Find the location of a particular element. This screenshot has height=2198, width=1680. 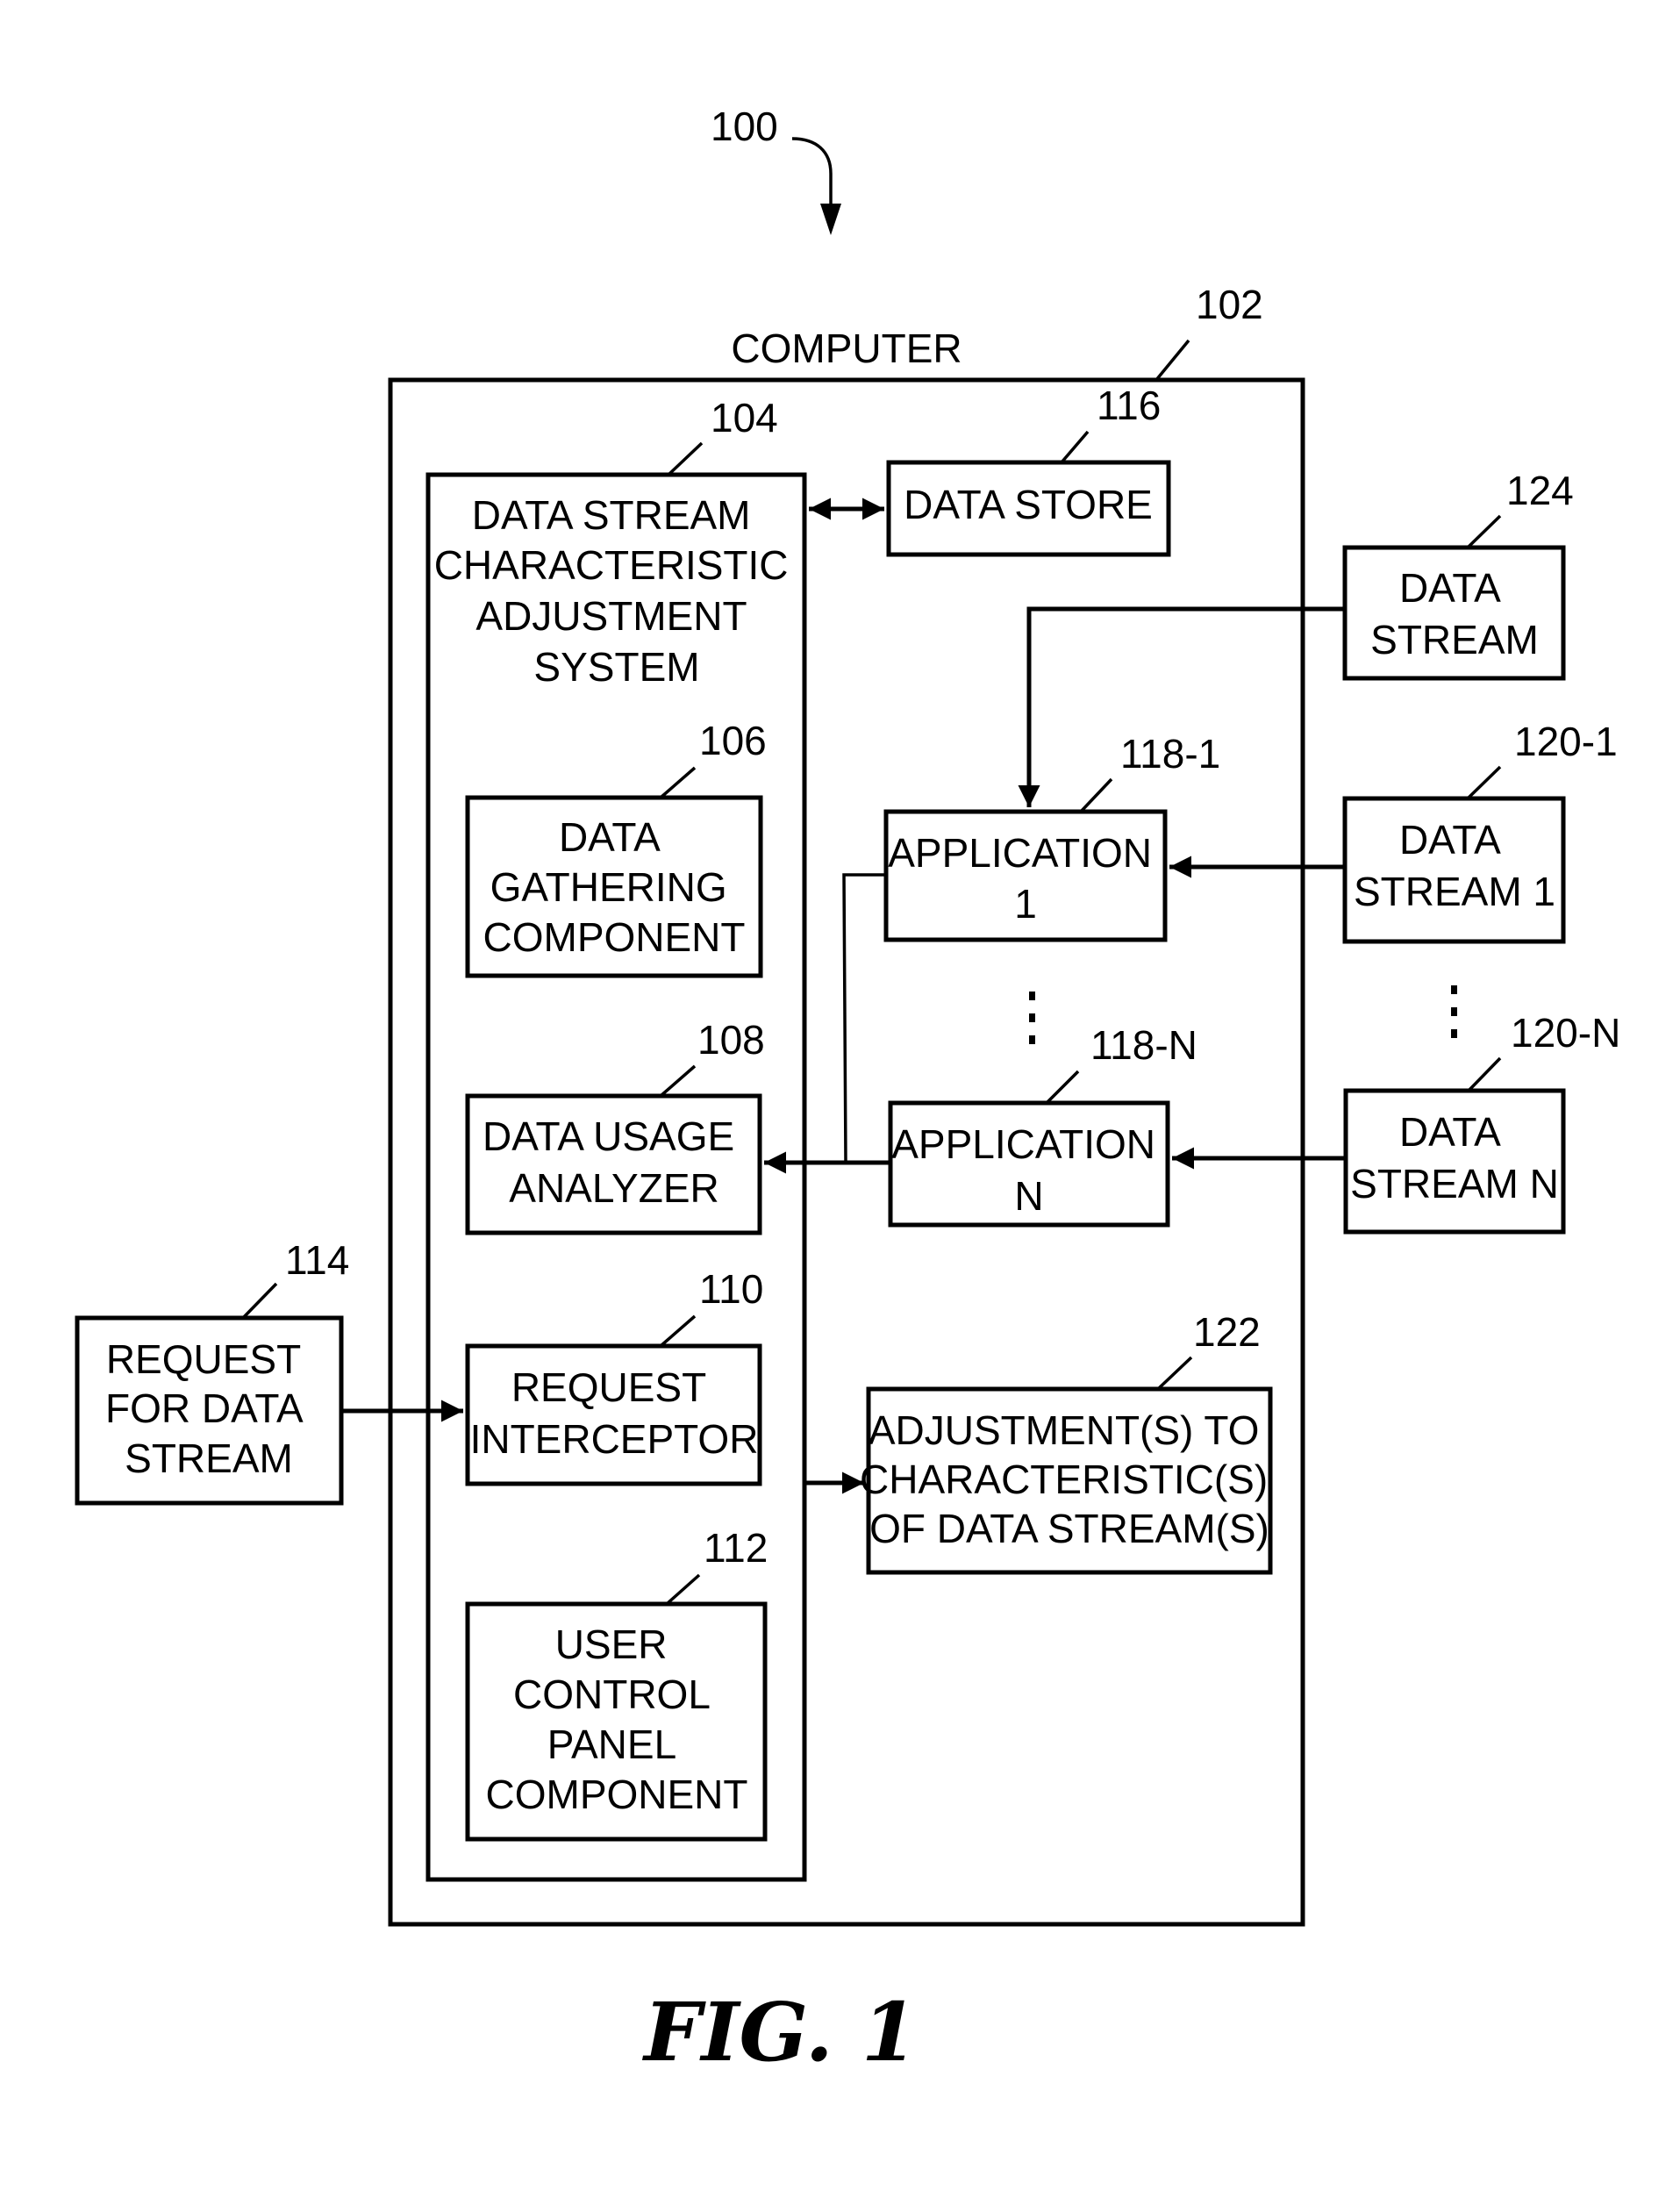

adjustments-ref: 122 is located at coordinates (1227, 1332).